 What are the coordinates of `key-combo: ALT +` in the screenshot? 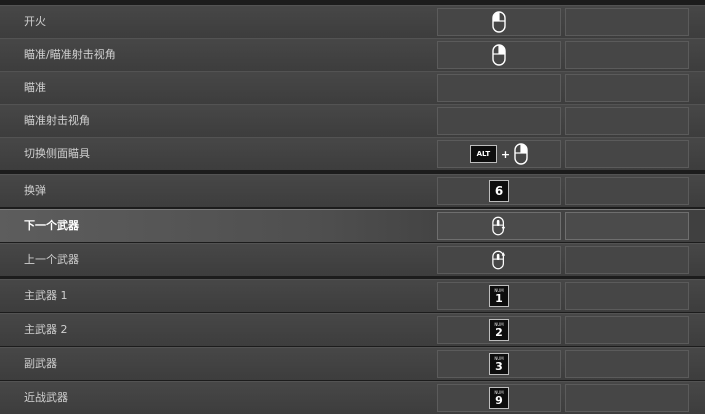 It's located at (498, 154).